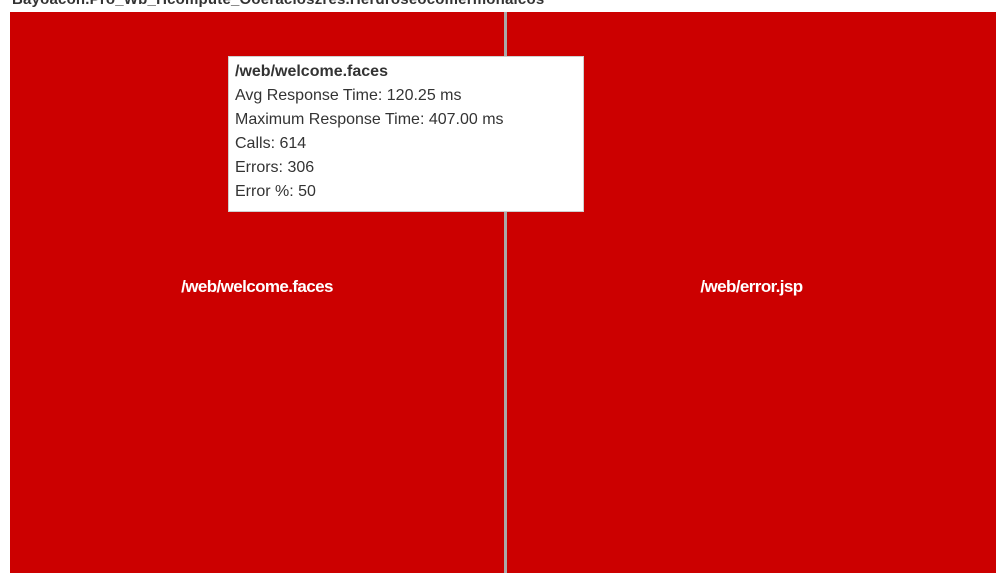 This screenshot has height=573, width=999. I want to click on tile-label-error-jsp: /web/error.jsp, so click(751, 286).